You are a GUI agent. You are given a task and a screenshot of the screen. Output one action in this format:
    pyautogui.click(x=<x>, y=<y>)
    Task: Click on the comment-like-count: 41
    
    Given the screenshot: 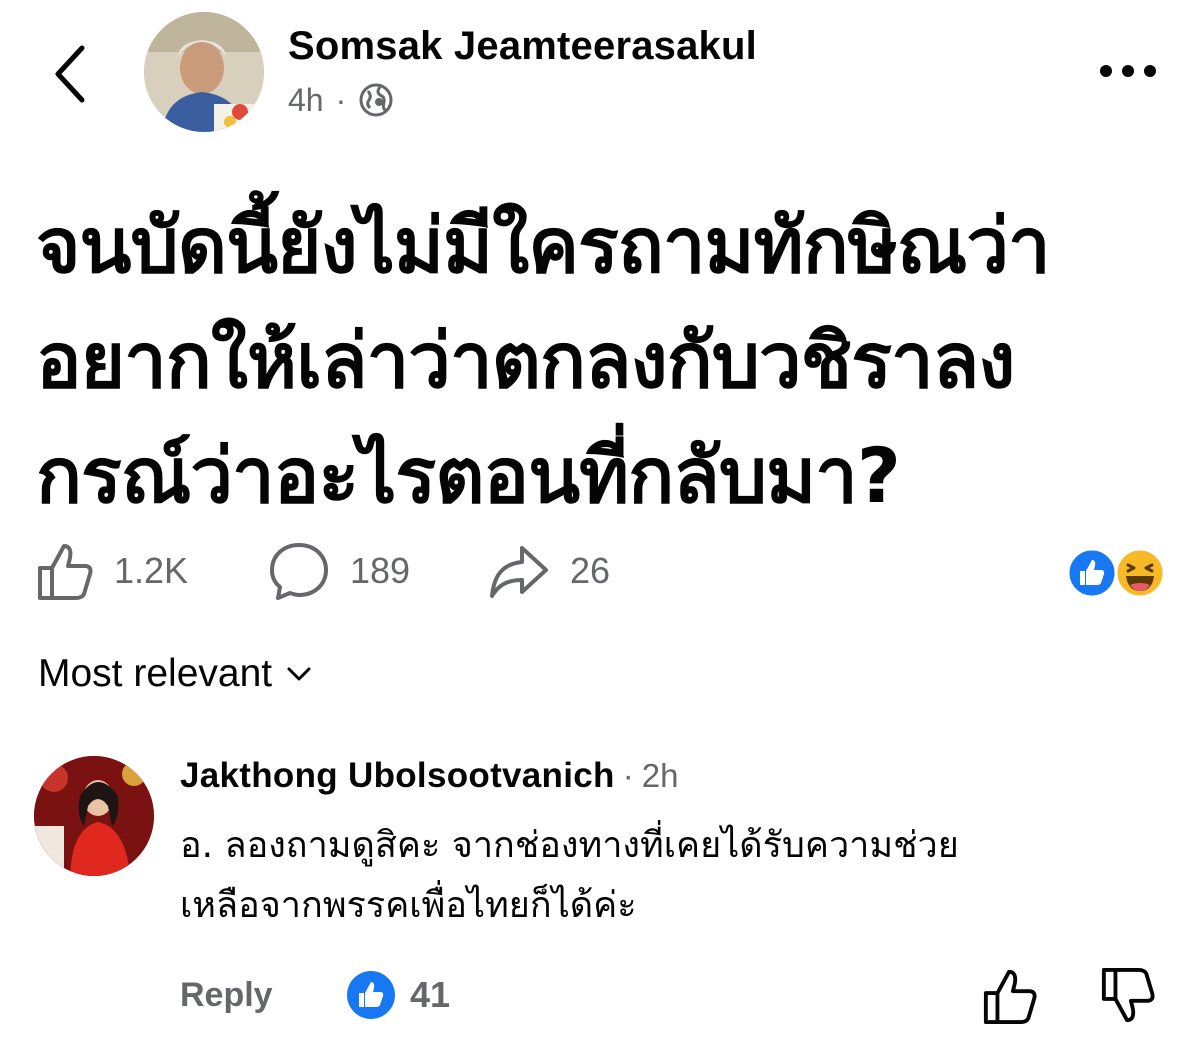 What is the action you would take?
    pyautogui.click(x=430, y=994)
    